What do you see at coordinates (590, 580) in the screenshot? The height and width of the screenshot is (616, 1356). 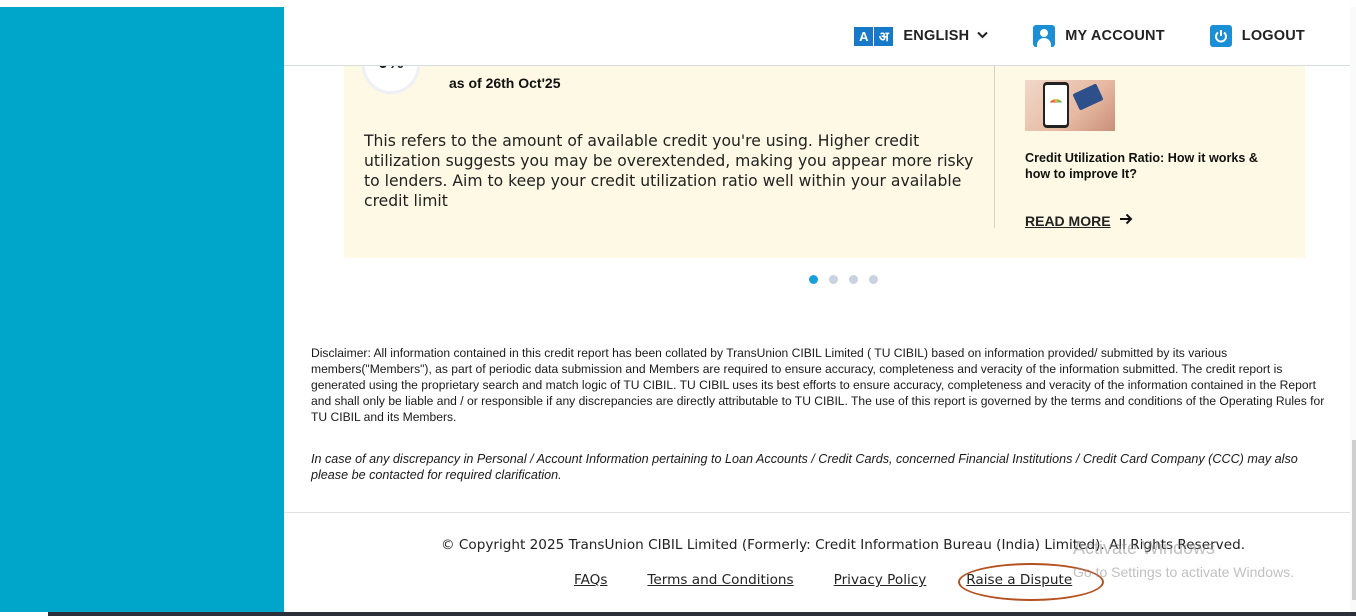 I see `faqs-link: FAQs` at bounding box center [590, 580].